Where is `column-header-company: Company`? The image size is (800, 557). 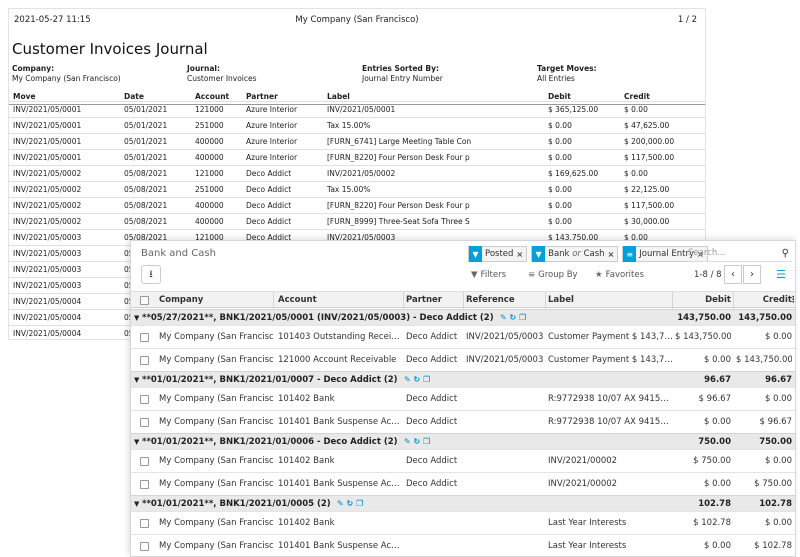 column-header-company: Company is located at coordinates (216, 300).